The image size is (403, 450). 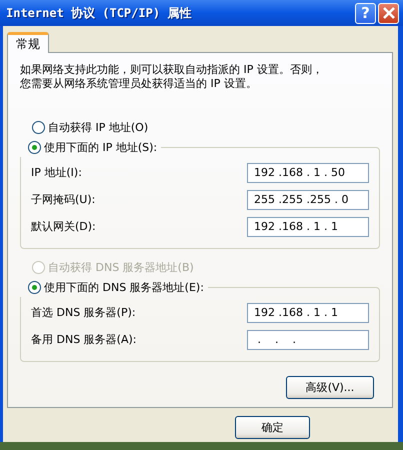 What do you see at coordinates (28, 42) in the screenshot?
I see `tab: 常规` at bounding box center [28, 42].